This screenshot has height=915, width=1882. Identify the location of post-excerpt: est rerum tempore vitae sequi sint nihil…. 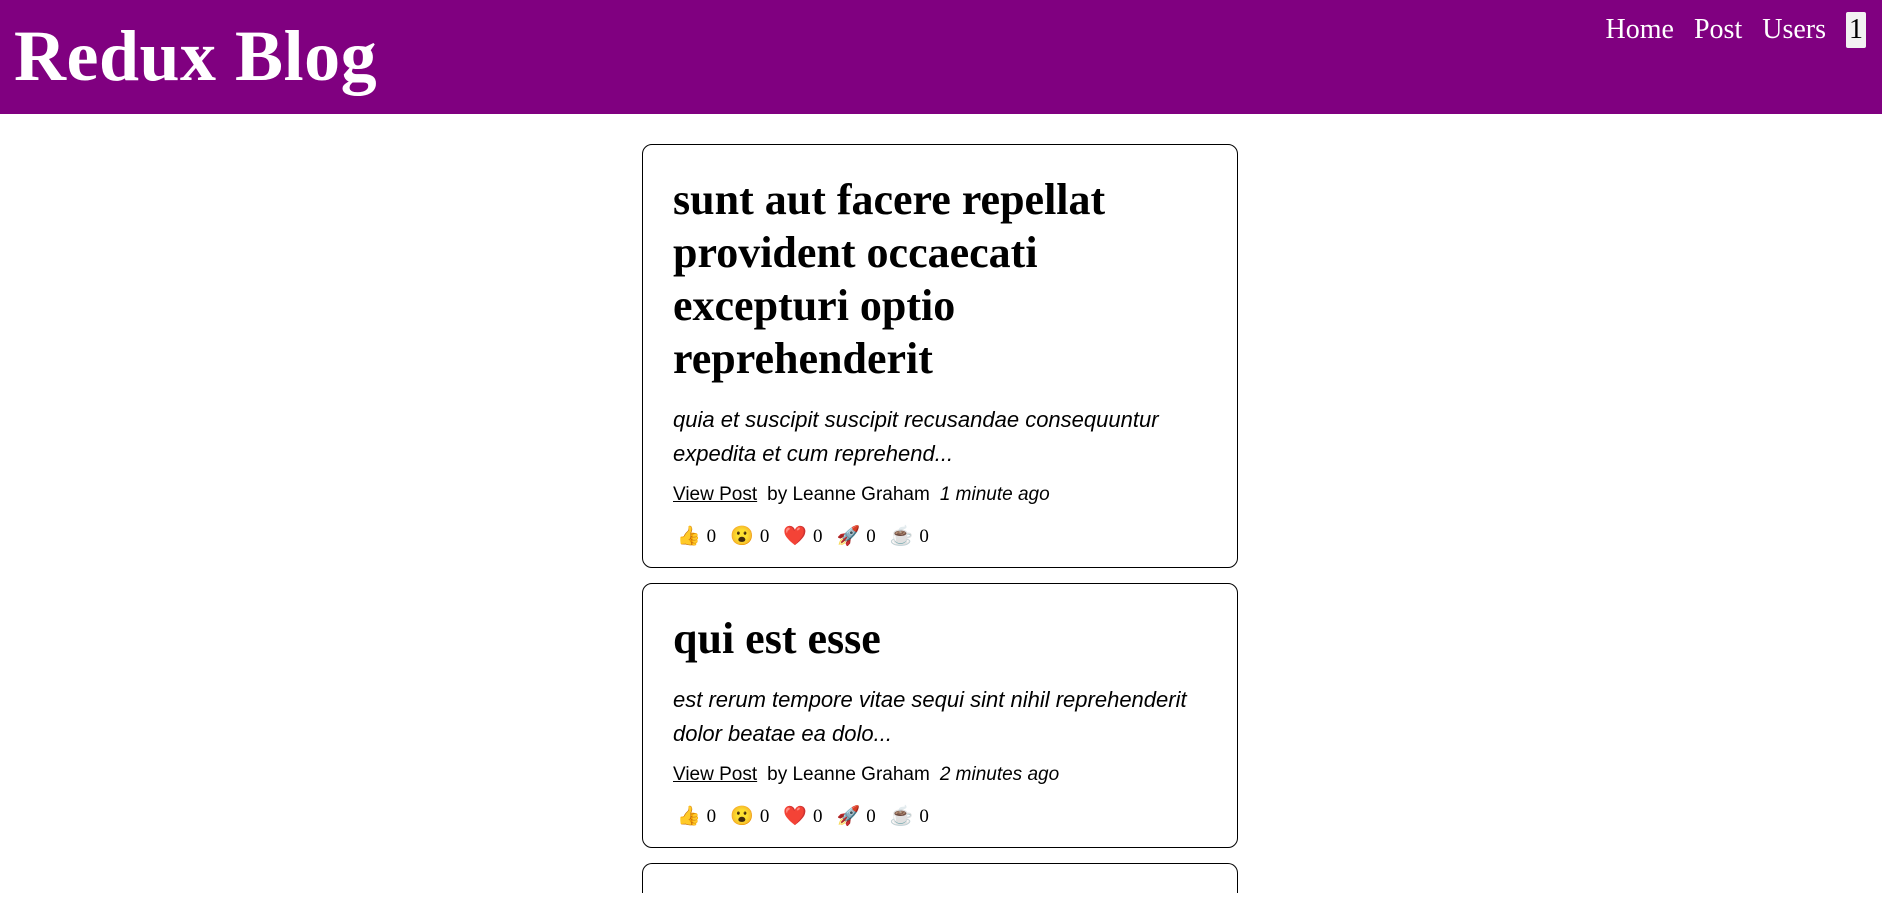
(930, 716).